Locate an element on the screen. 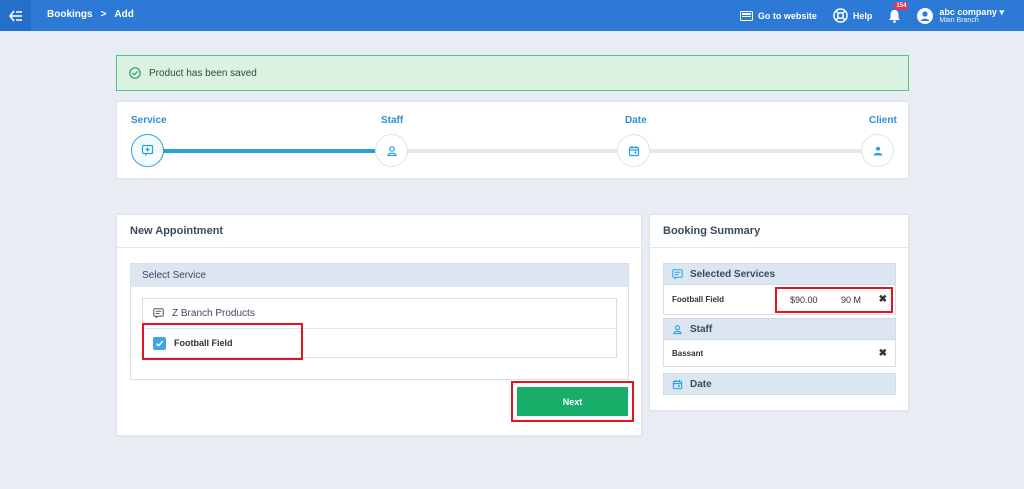 Image resolution: width=1024 pixels, height=489 pixels. staff-header: Staff is located at coordinates (779, 329).